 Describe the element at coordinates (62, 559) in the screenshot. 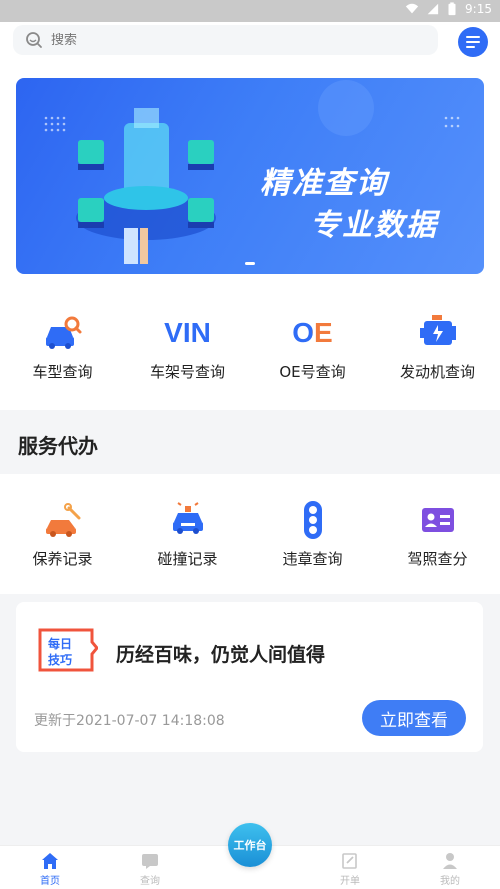

I see `grid-item-label: 保养记录` at that location.